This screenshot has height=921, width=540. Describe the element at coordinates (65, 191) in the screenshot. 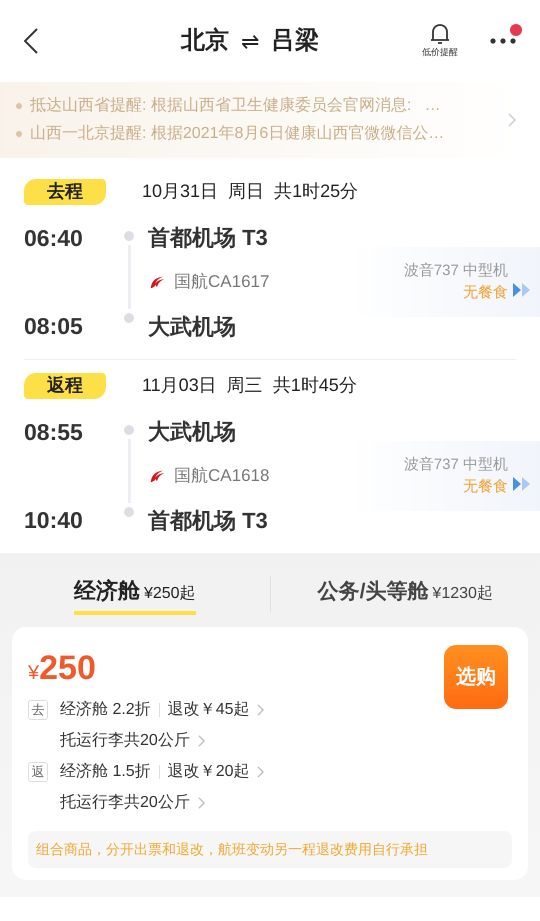

I see `trip-tag: 去程` at that location.